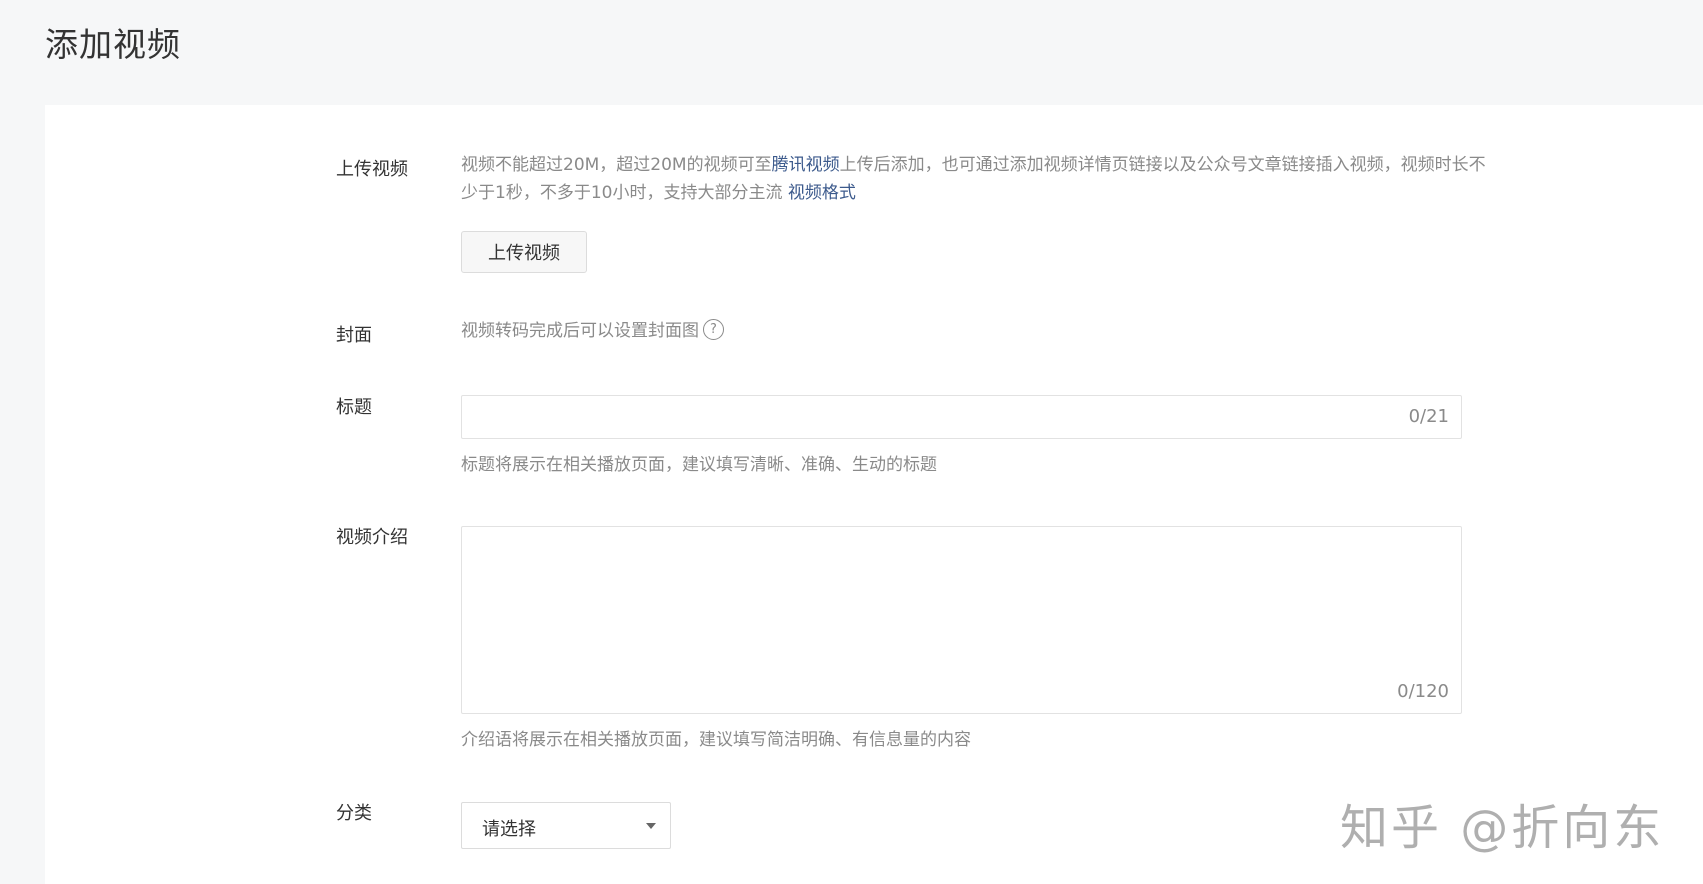 This screenshot has width=1703, height=884. What do you see at coordinates (822, 193) in the screenshot?
I see `video-format-link: 视频格式` at bounding box center [822, 193].